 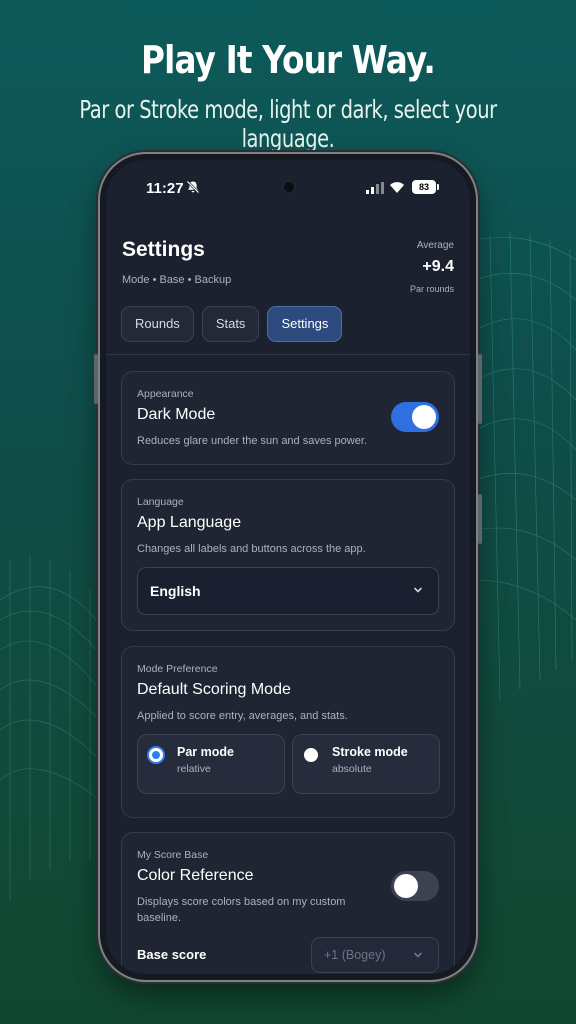 I want to click on base-score-label: Base score, so click(x=172, y=954).